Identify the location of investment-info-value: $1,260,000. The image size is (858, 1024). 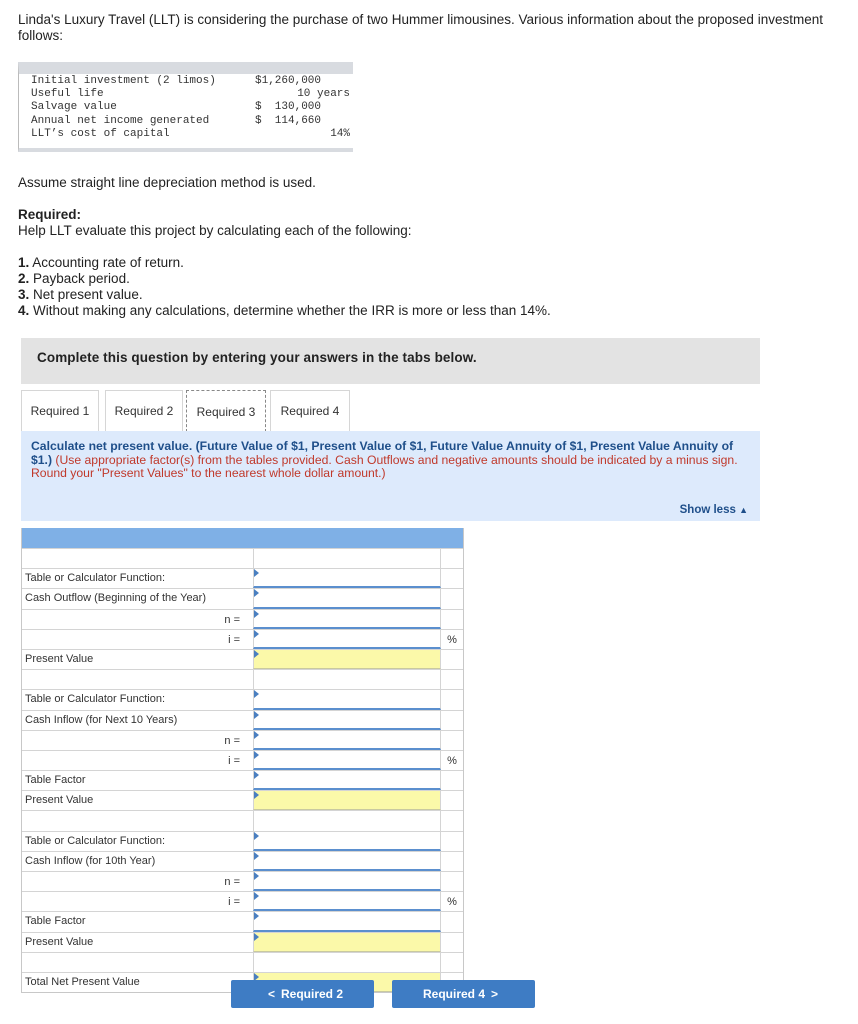
(288, 81).